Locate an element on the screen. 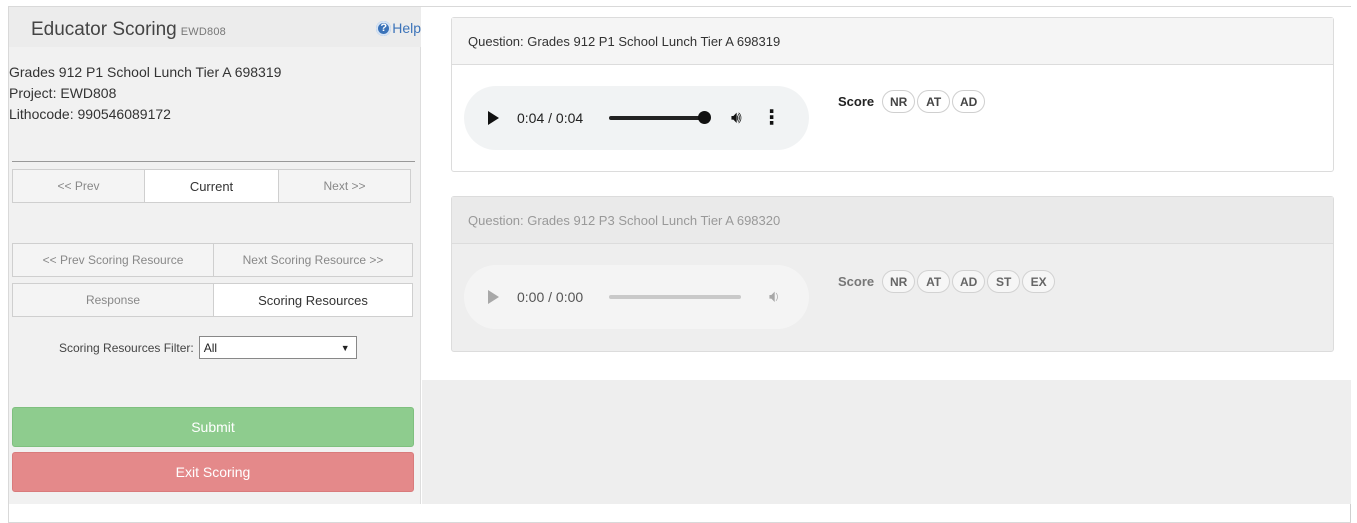 The height and width of the screenshot is (523, 1357). audio-player: 0:04 / 0:04 🔊︎ ⋮ is located at coordinates (636, 118).